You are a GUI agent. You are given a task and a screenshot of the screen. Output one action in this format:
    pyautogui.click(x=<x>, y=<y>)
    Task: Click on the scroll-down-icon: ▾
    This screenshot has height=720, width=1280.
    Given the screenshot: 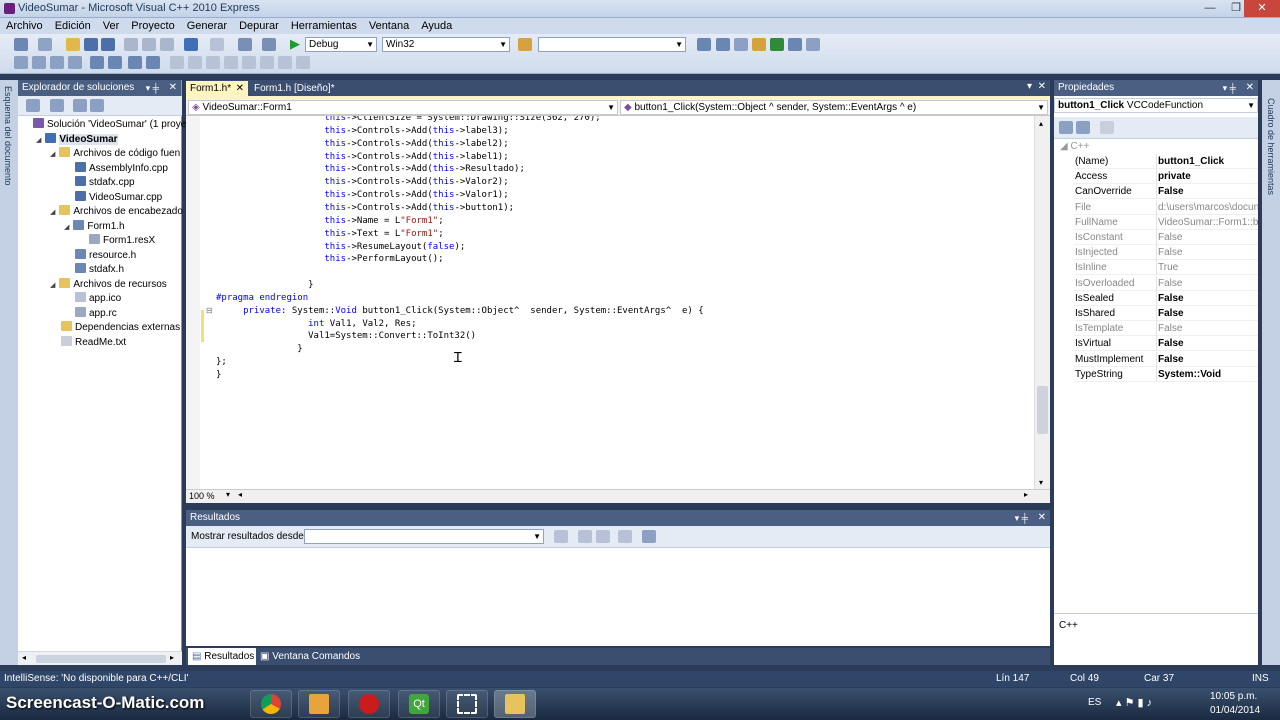 What is the action you would take?
    pyautogui.click(x=1041, y=482)
    